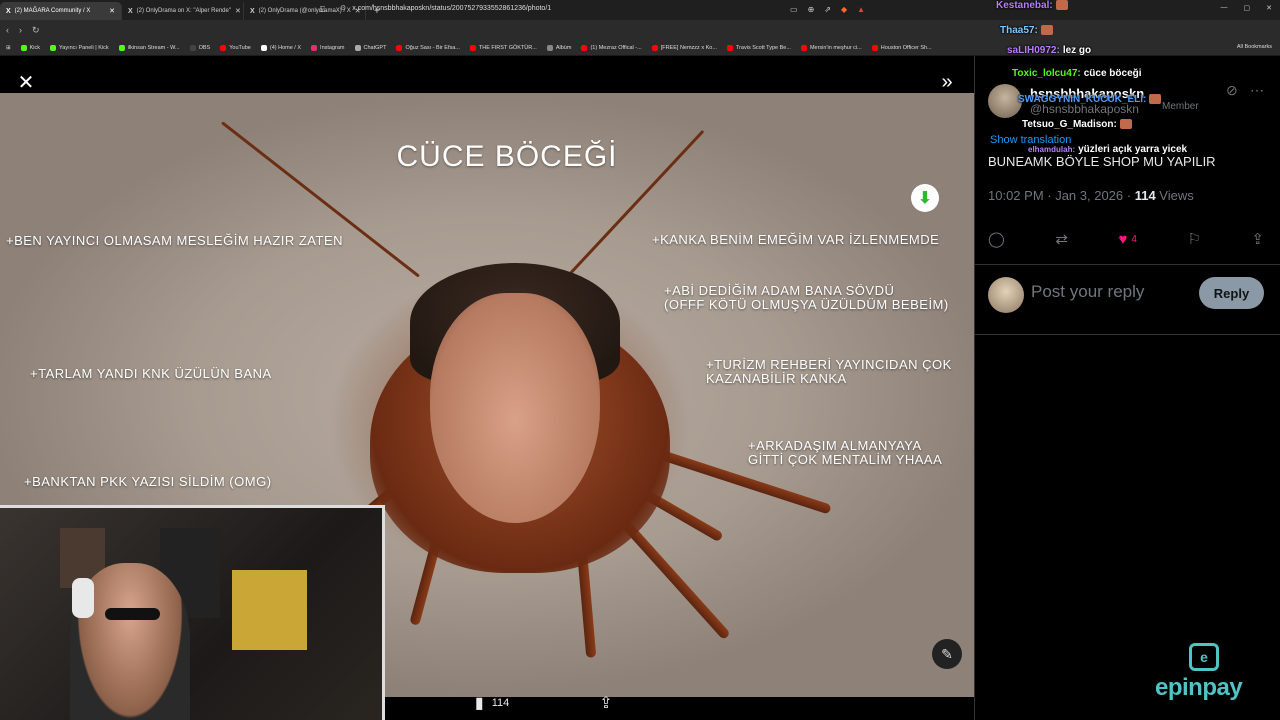  I want to click on address-bar-icons: ▭ ⊕ ⇗ ◆ ▲, so click(827, 9).